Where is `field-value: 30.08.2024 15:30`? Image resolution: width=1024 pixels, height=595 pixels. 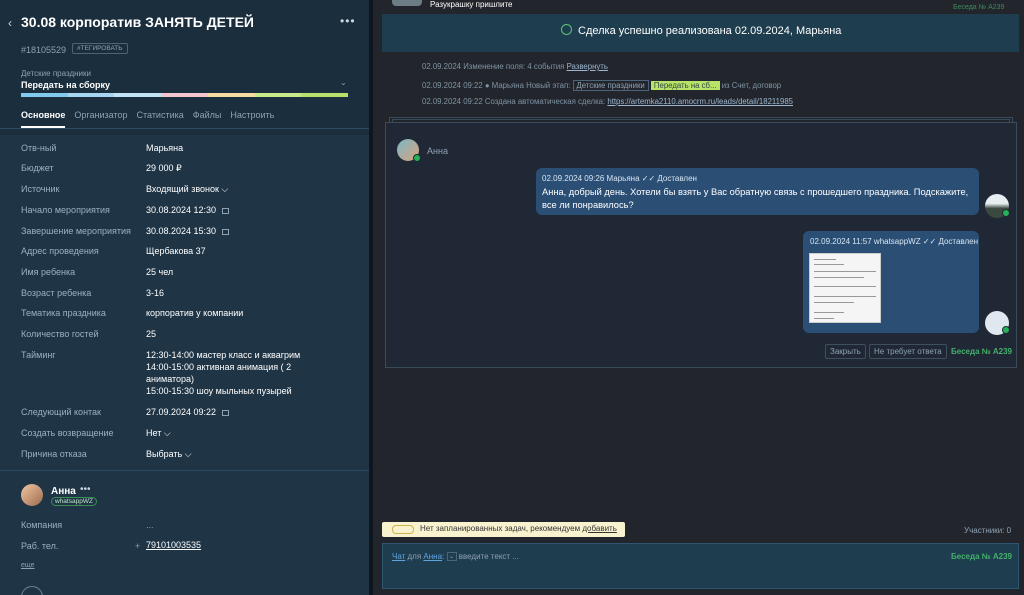 field-value: 30.08.2024 15:30 is located at coordinates (188, 231).